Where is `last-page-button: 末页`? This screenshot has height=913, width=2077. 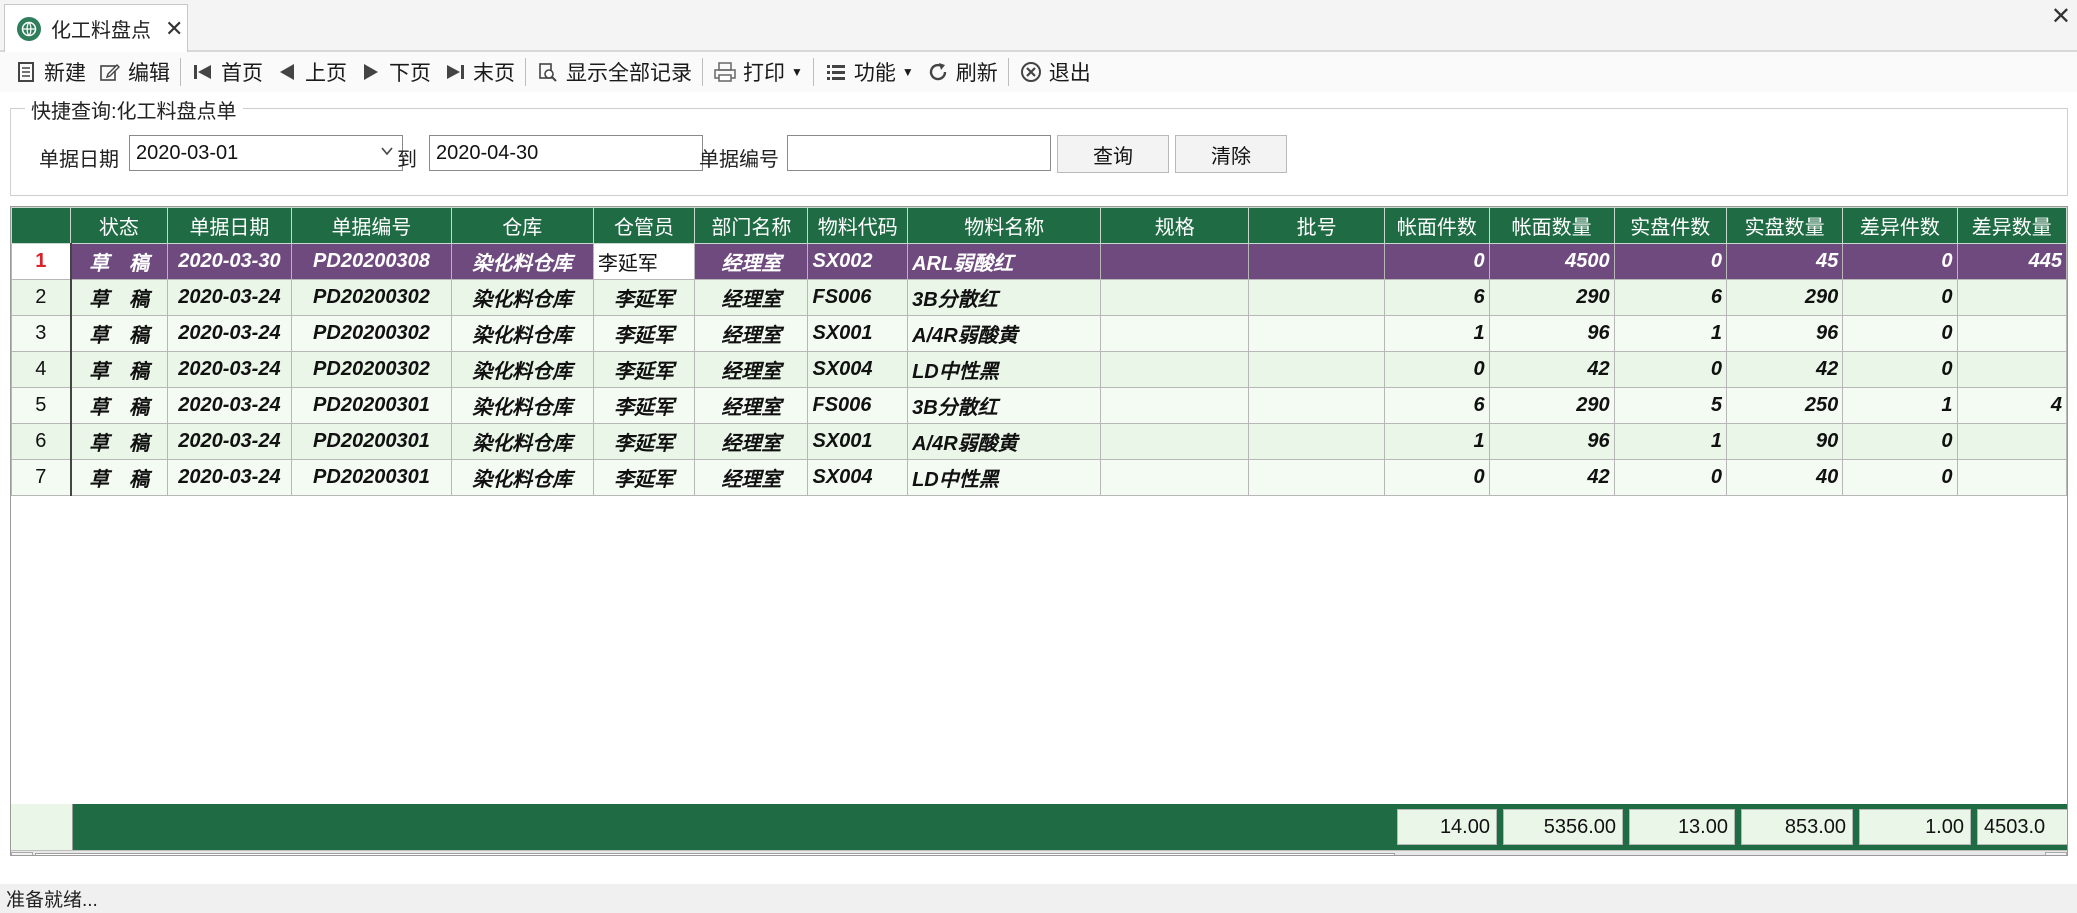 last-page-button: 末页 is located at coordinates (479, 72).